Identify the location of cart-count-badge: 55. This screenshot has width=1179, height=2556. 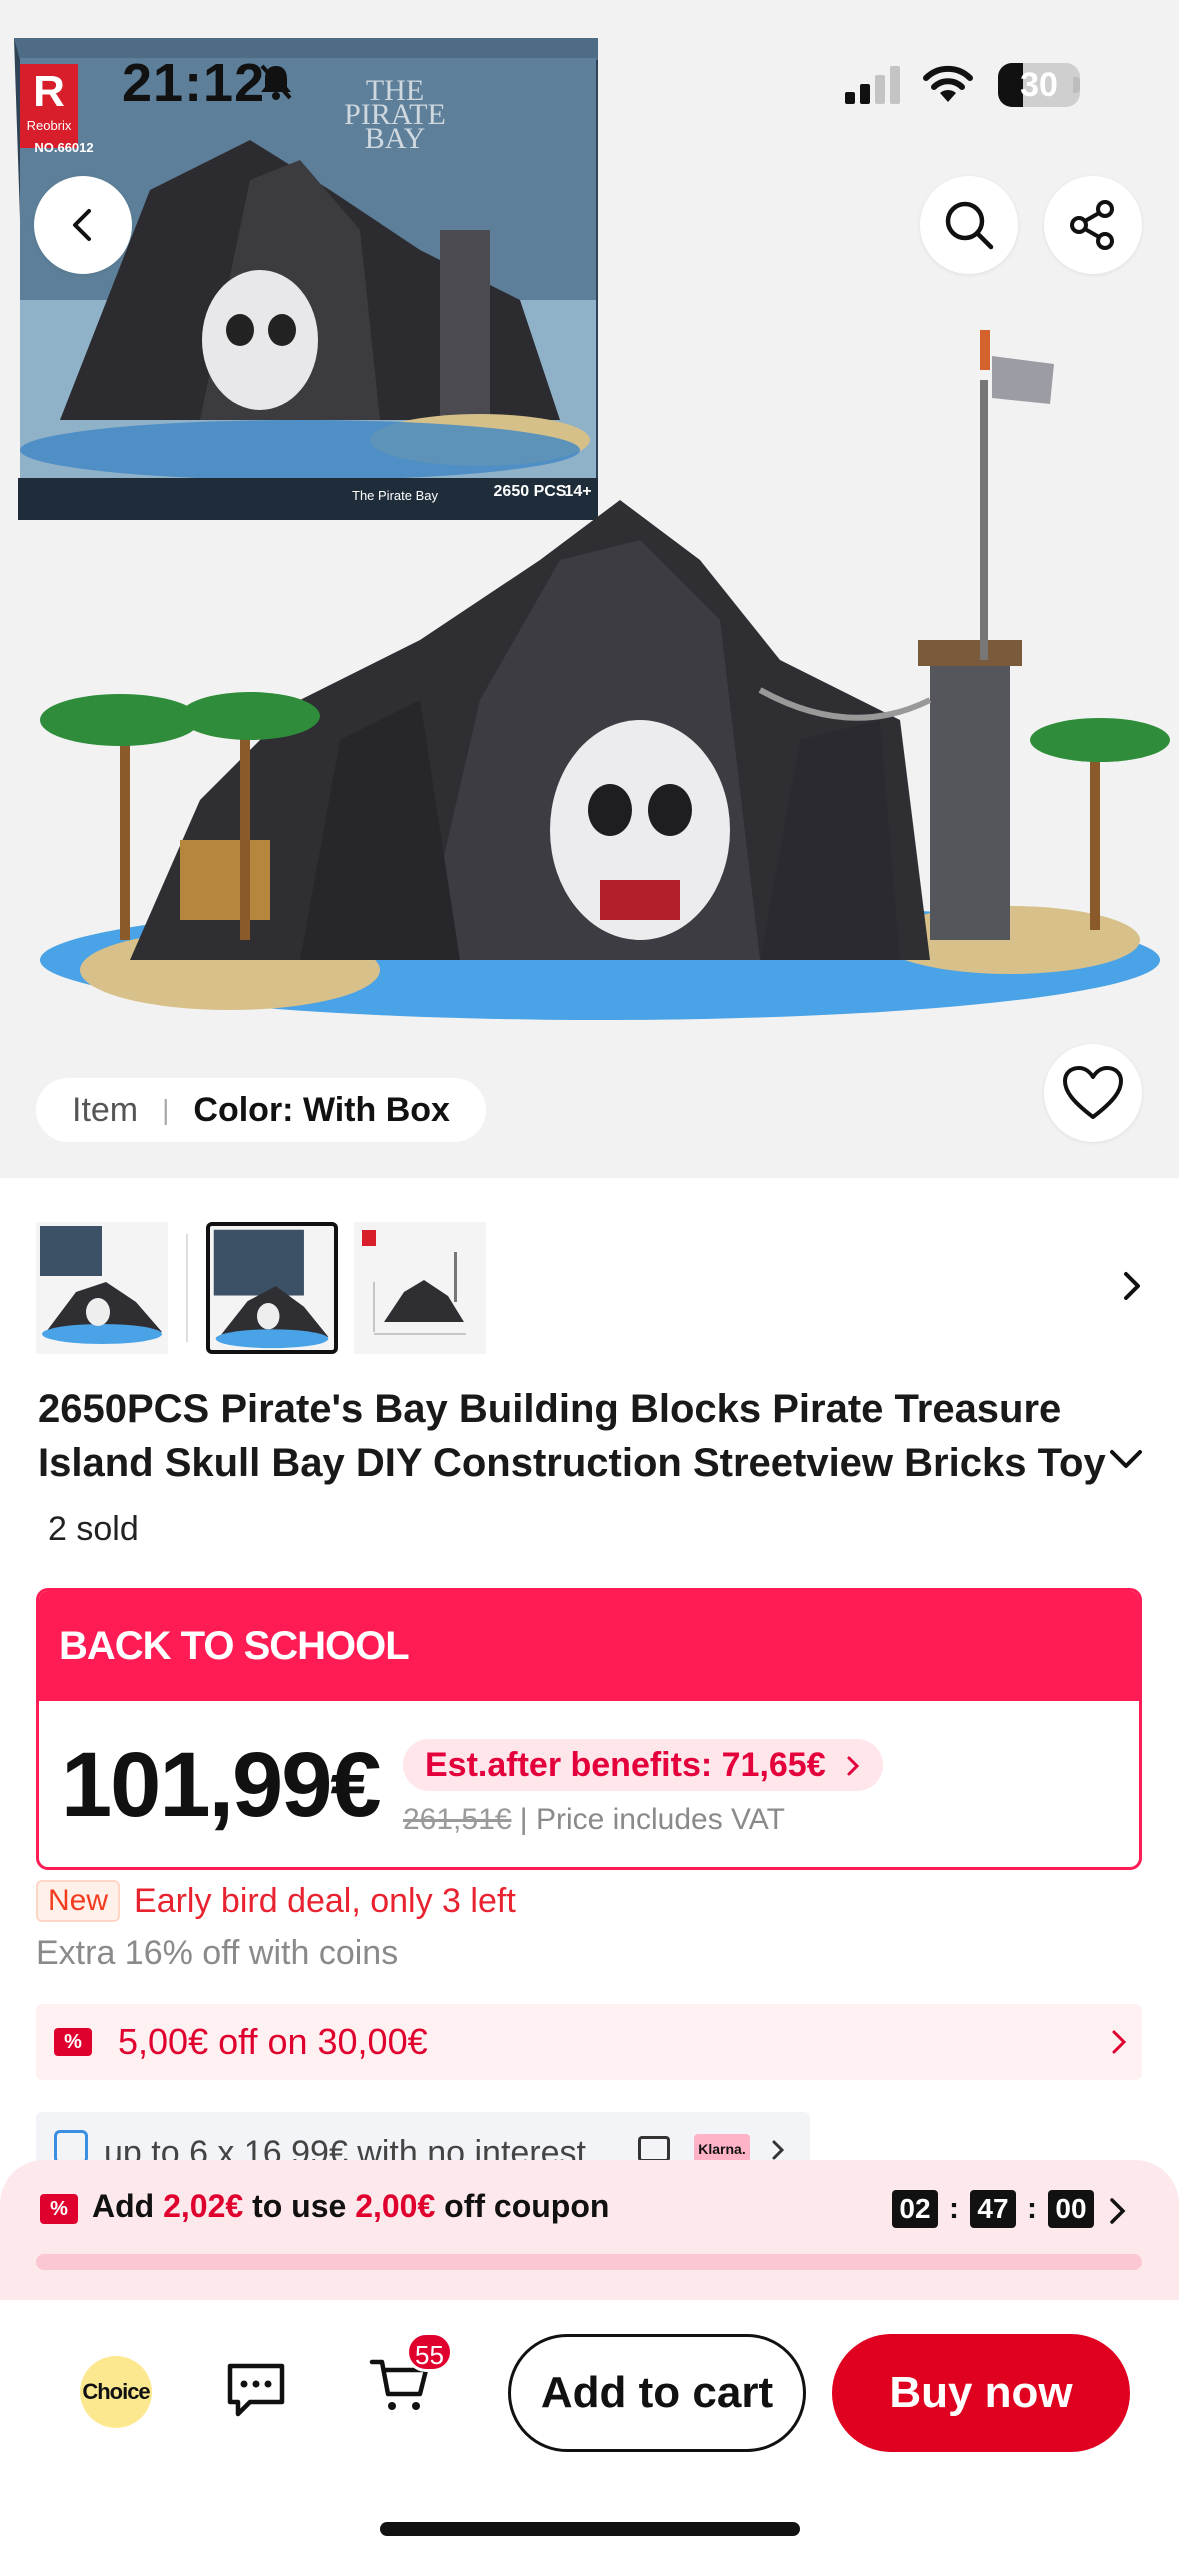
(429, 2352).